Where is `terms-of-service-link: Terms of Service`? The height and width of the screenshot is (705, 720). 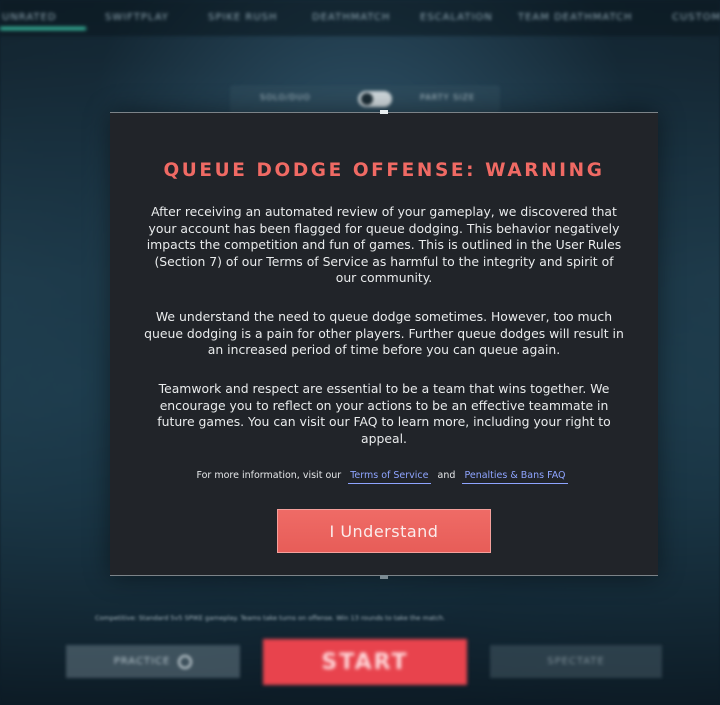
terms-of-service-link: Terms of Service is located at coordinates (389, 477).